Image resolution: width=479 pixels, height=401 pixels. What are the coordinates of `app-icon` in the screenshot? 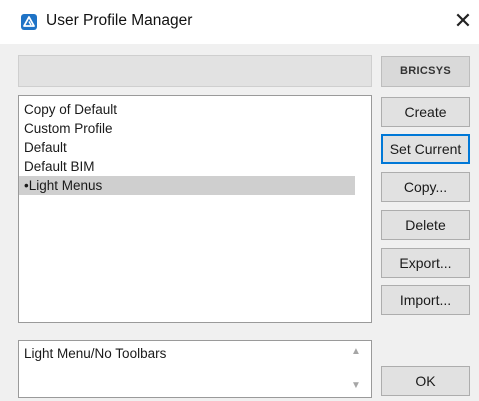 It's located at (29, 22).